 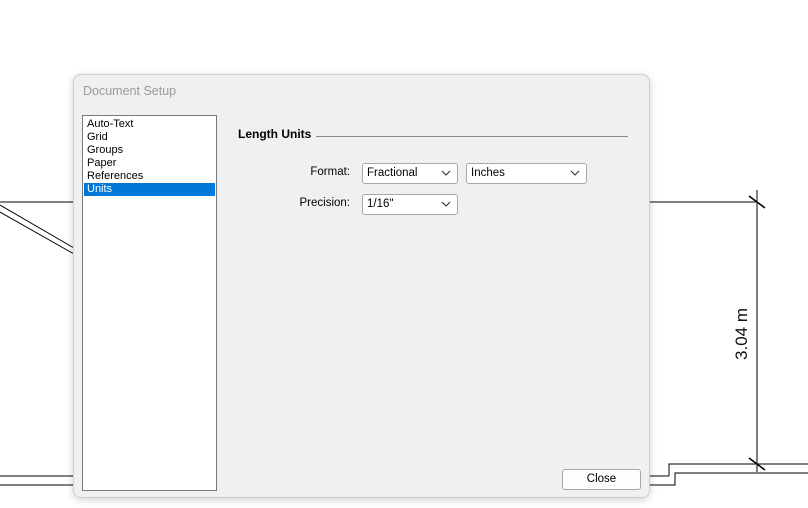 I want to click on format-select-value: Fractional, so click(x=392, y=173).